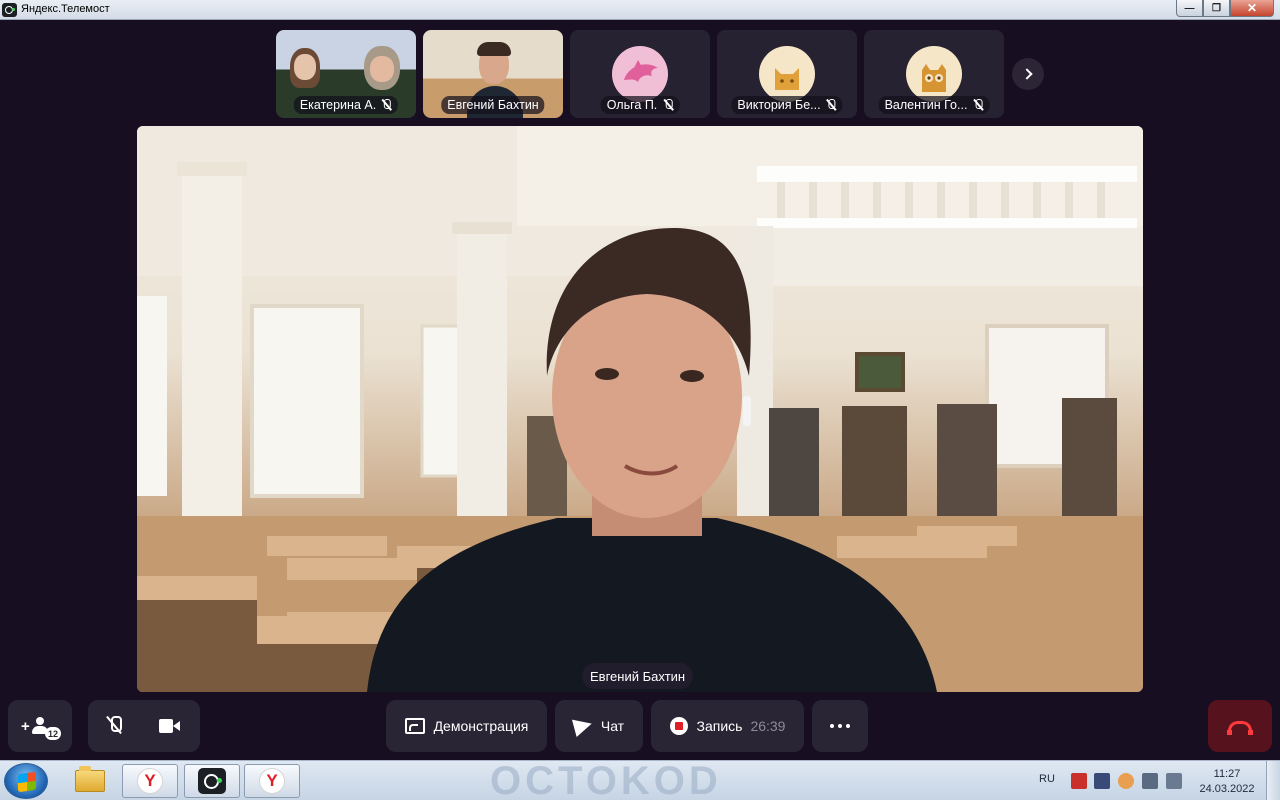  Describe the element at coordinates (582, 726) in the screenshot. I see `send-icon` at that location.